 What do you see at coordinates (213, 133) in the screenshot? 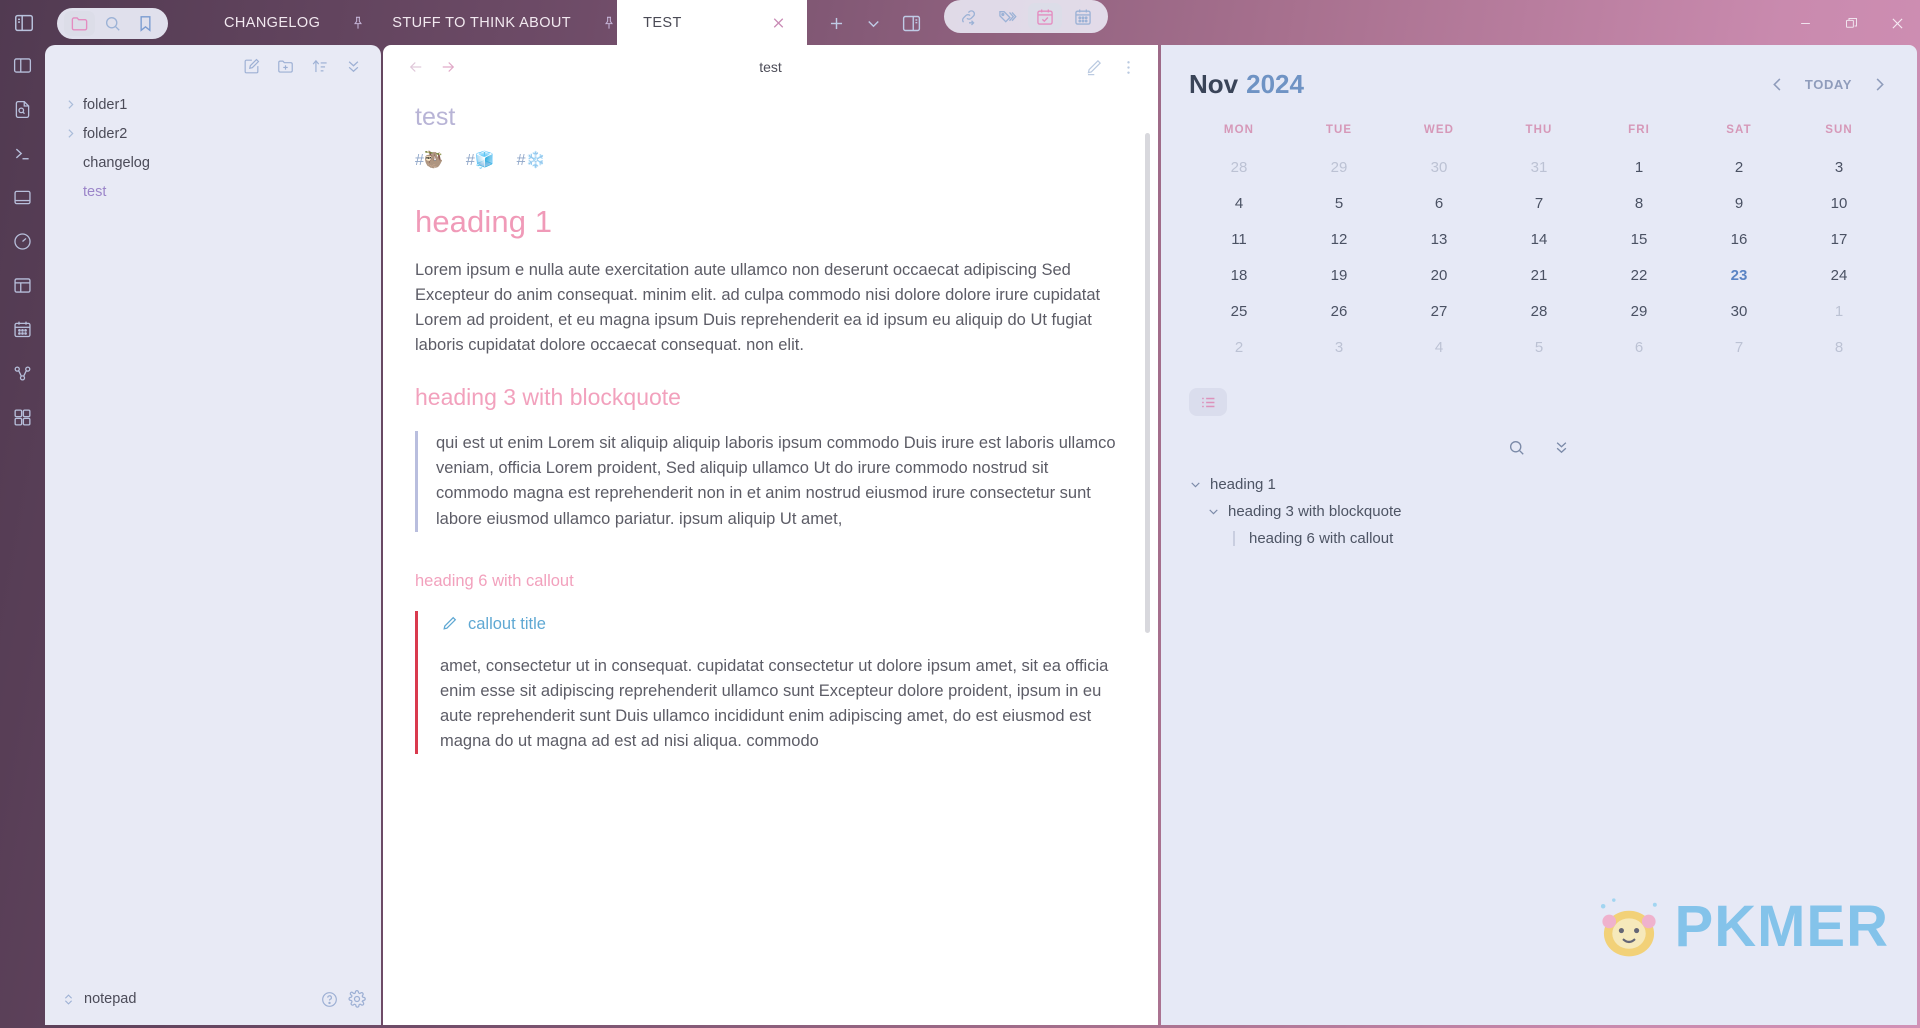
I see `tree-item-folder2: folder2` at bounding box center [213, 133].